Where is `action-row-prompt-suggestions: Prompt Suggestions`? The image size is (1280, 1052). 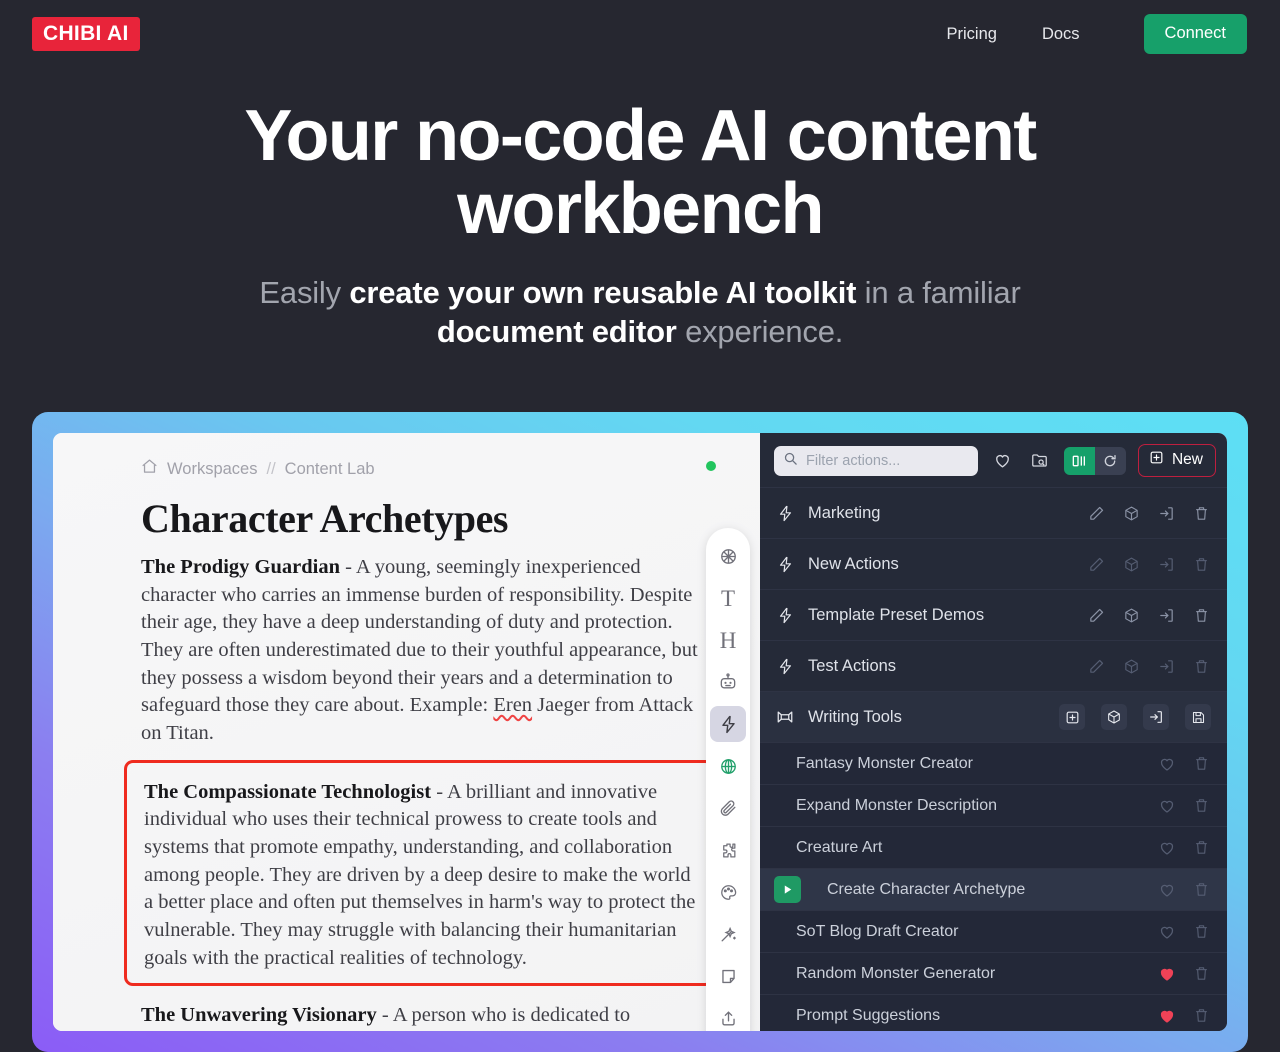 action-row-prompt-suggestions: Prompt Suggestions is located at coordinates (993, 1012).